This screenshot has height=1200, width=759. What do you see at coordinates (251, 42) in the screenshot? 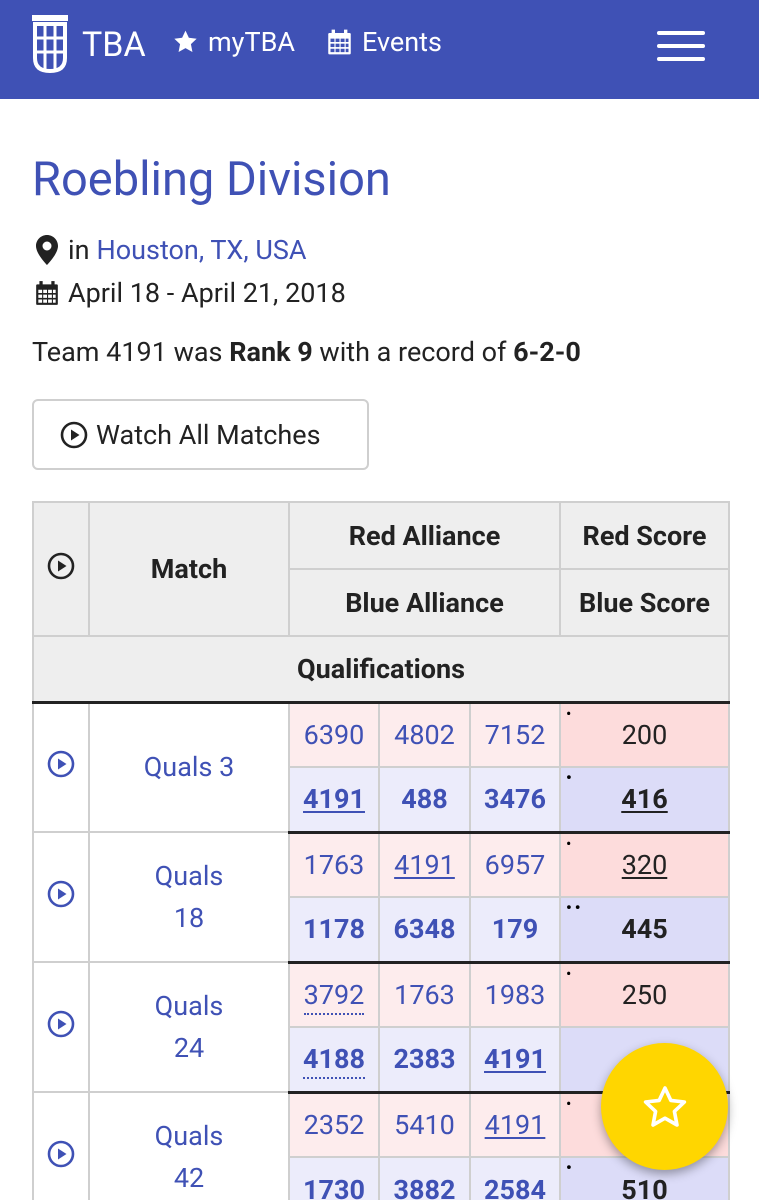
I see `nav-mytba-label: myTBA` at bounding box center [251, 42].